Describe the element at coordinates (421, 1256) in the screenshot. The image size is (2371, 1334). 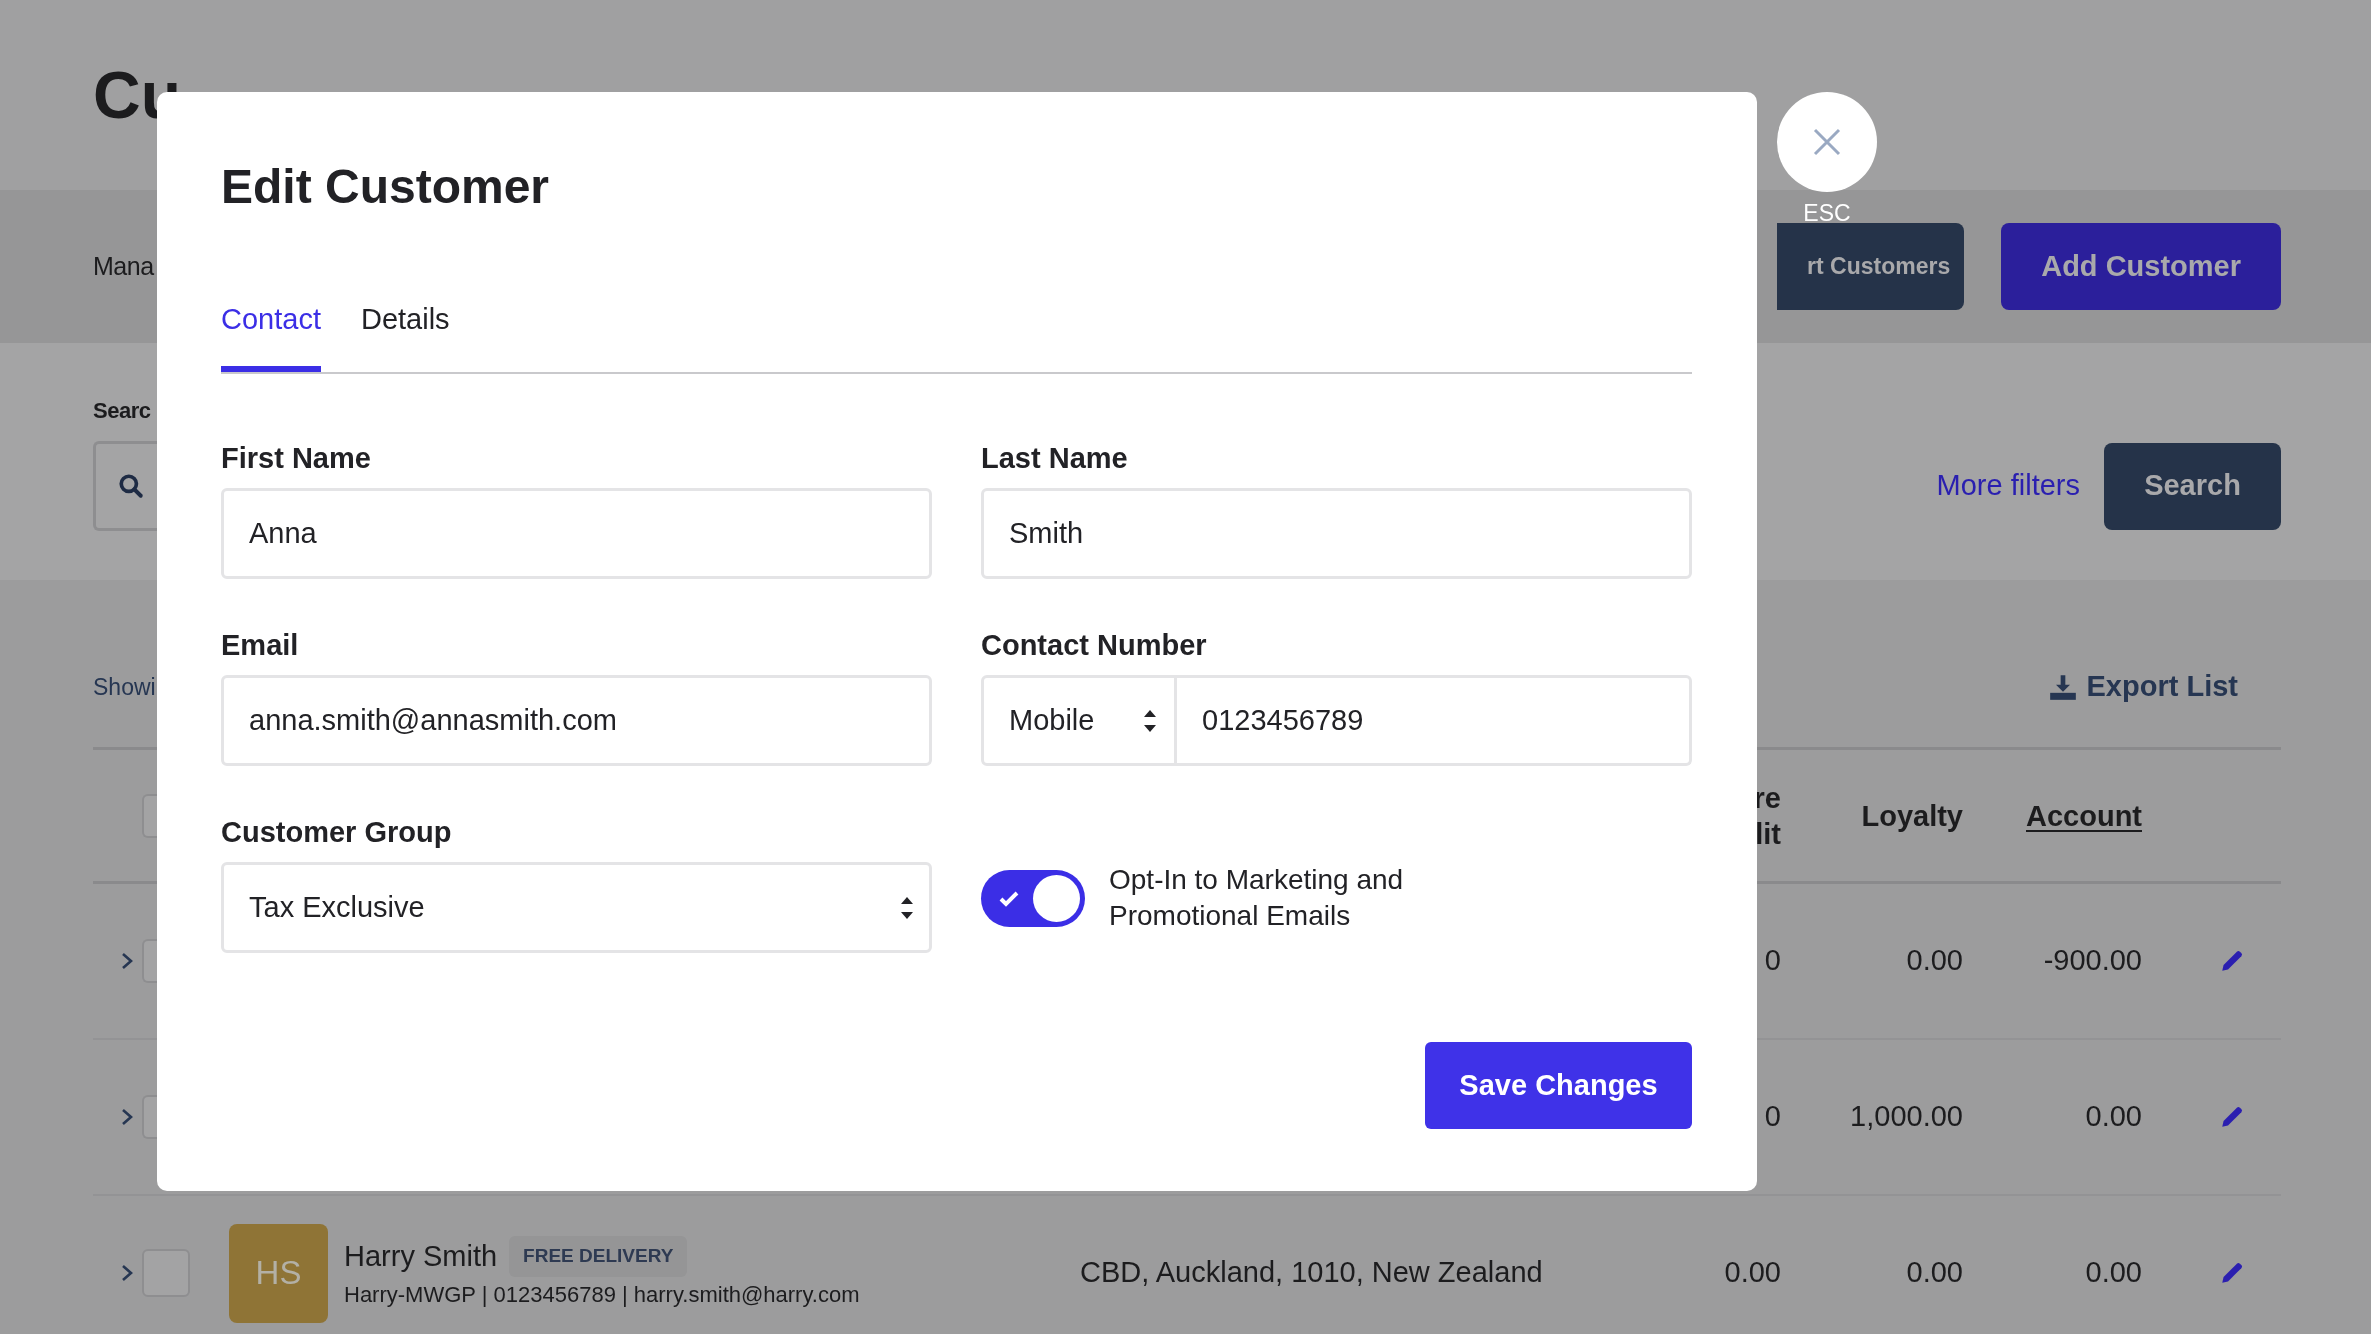
I see `customer-name: Harry Smith` at that location.